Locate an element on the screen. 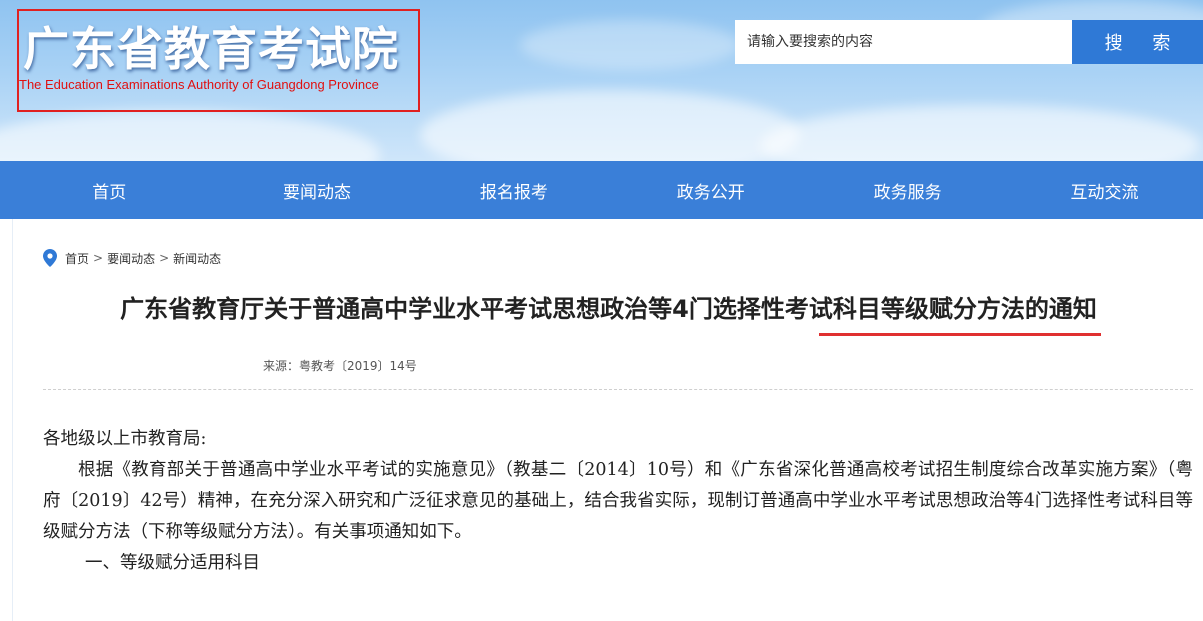 The image size is (1203, 621). breadcrumb: 首页 > 要闻动态 > 新闻动态 is located at coordinates (132, 258).